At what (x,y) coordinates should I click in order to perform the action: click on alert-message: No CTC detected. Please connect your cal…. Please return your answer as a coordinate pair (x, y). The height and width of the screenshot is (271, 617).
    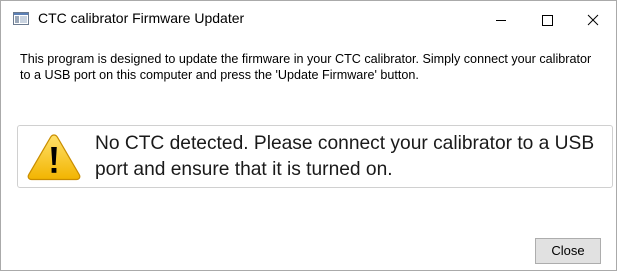
    Looking at the image, I should click on (345, 156).